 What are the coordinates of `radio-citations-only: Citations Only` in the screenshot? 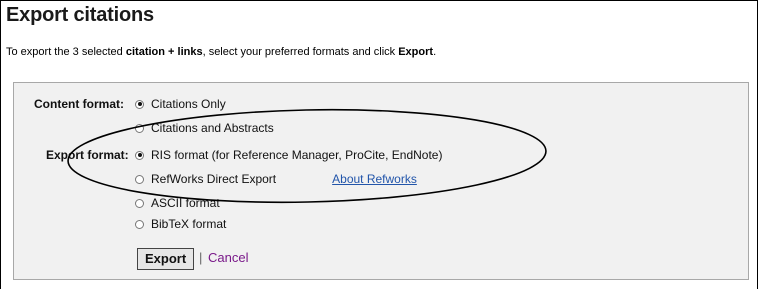 It's located at (180, 104).